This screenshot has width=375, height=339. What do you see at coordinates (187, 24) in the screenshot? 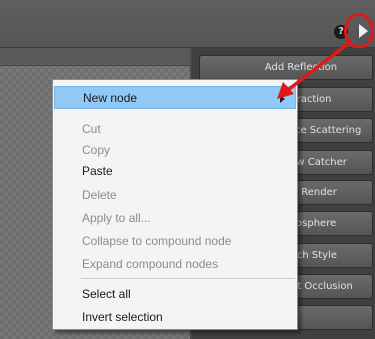
I see `top-toolbar` at bounding box center [187, 24].